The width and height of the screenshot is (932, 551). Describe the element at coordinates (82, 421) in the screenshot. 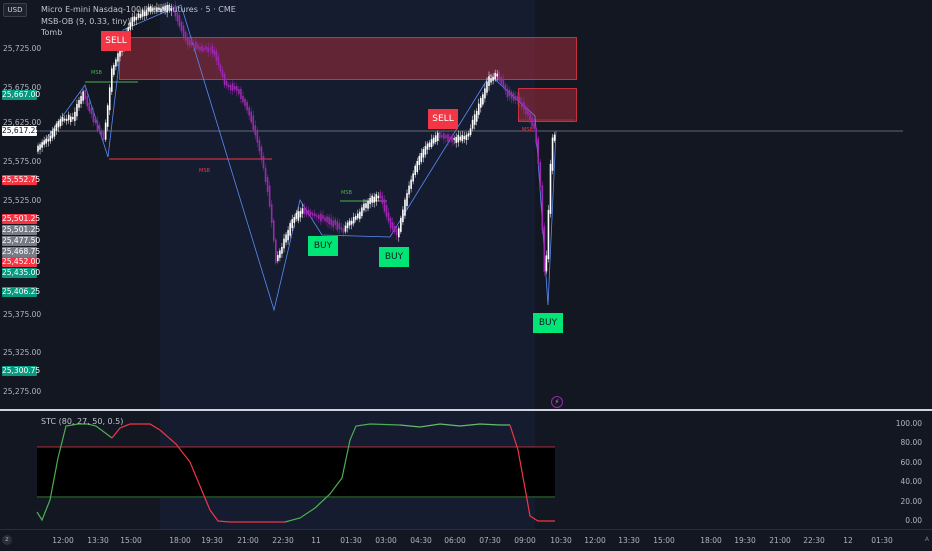

I see `stc-title: STC (80, 27, 50, 0.5)` at that location.